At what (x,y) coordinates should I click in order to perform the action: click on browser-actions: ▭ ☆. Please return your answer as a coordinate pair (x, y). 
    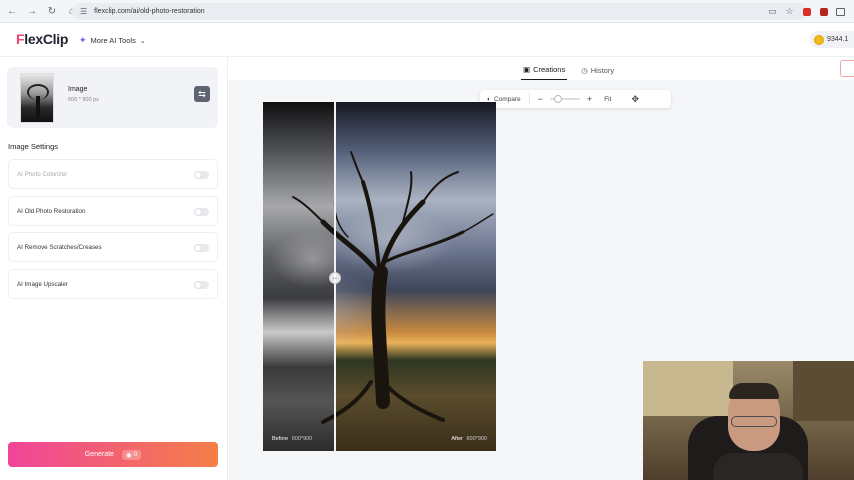
    Looking at the image, I should click on (806, 11).